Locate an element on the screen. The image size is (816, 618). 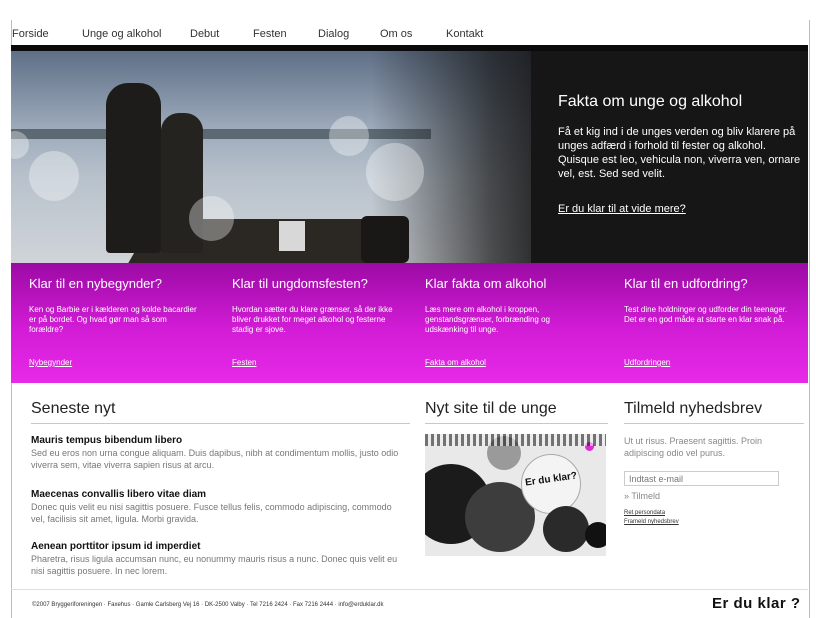
nav-dialog: Dialog is located at coordinates (333, 34).